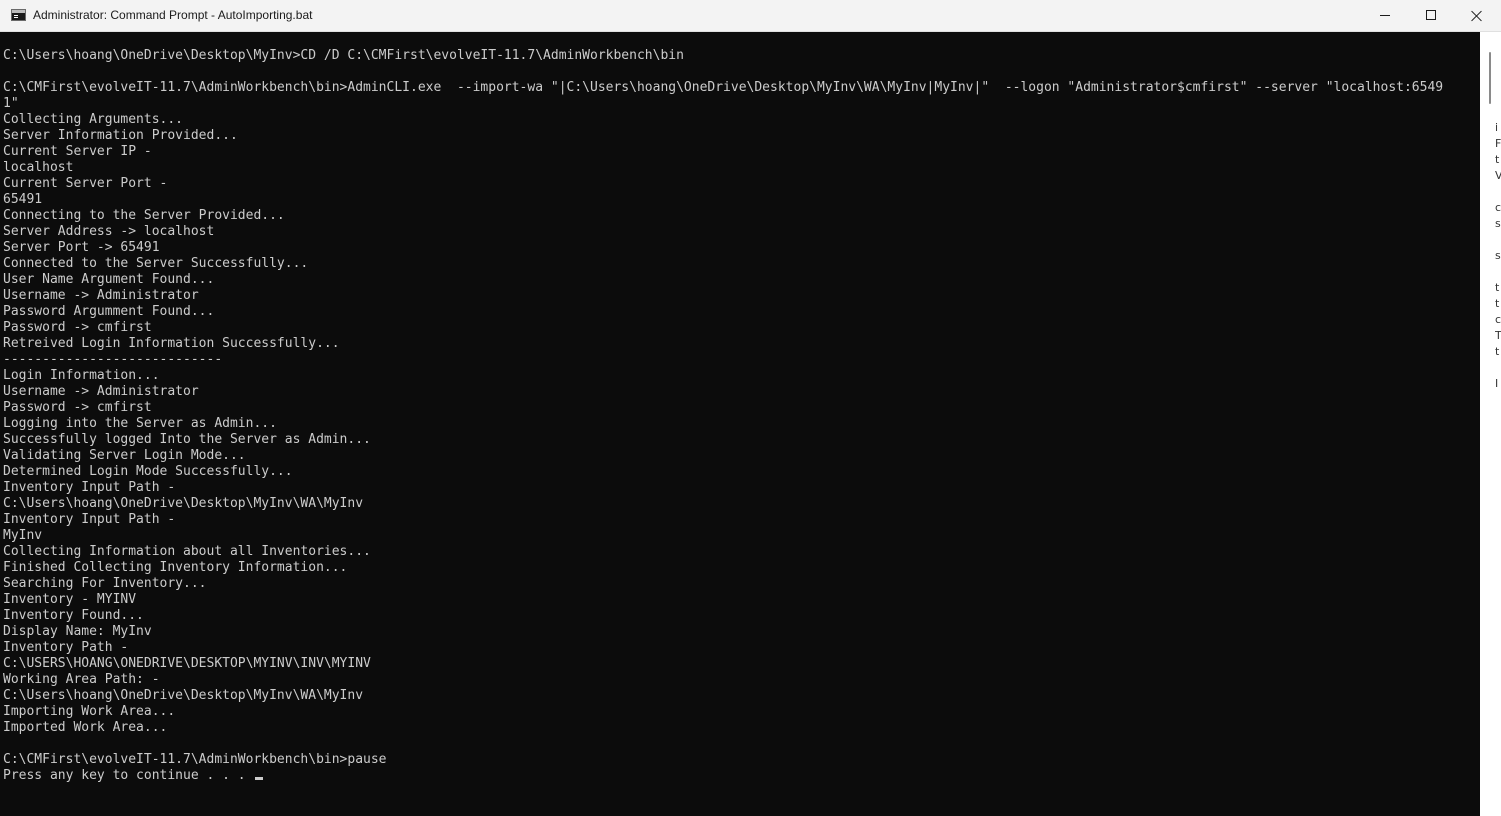 Image resolution: width=1501 pixels, height=816 pixels. I want to click on console-line-text: Current Server IP -, so click(77, 151).